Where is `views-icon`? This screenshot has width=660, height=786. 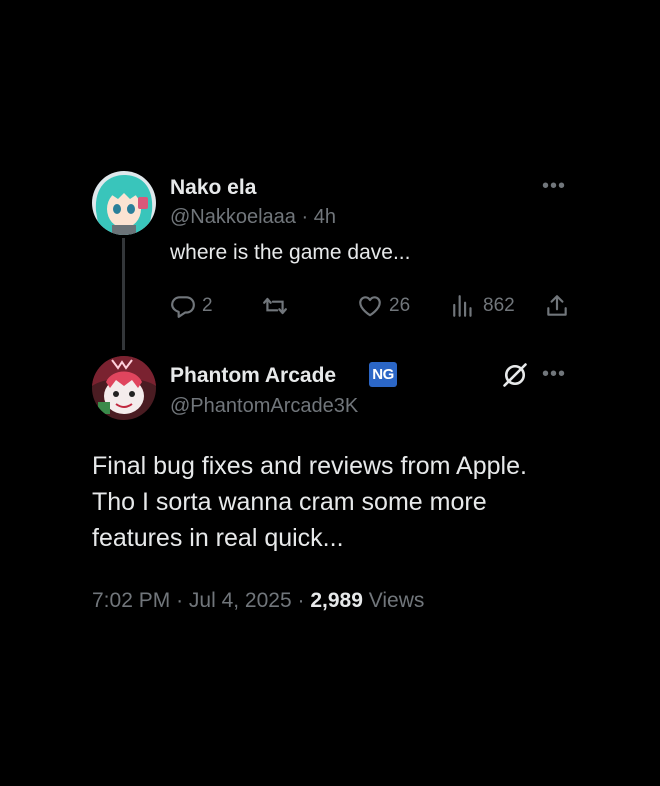 views-icon is located at coordinates (462, 306).